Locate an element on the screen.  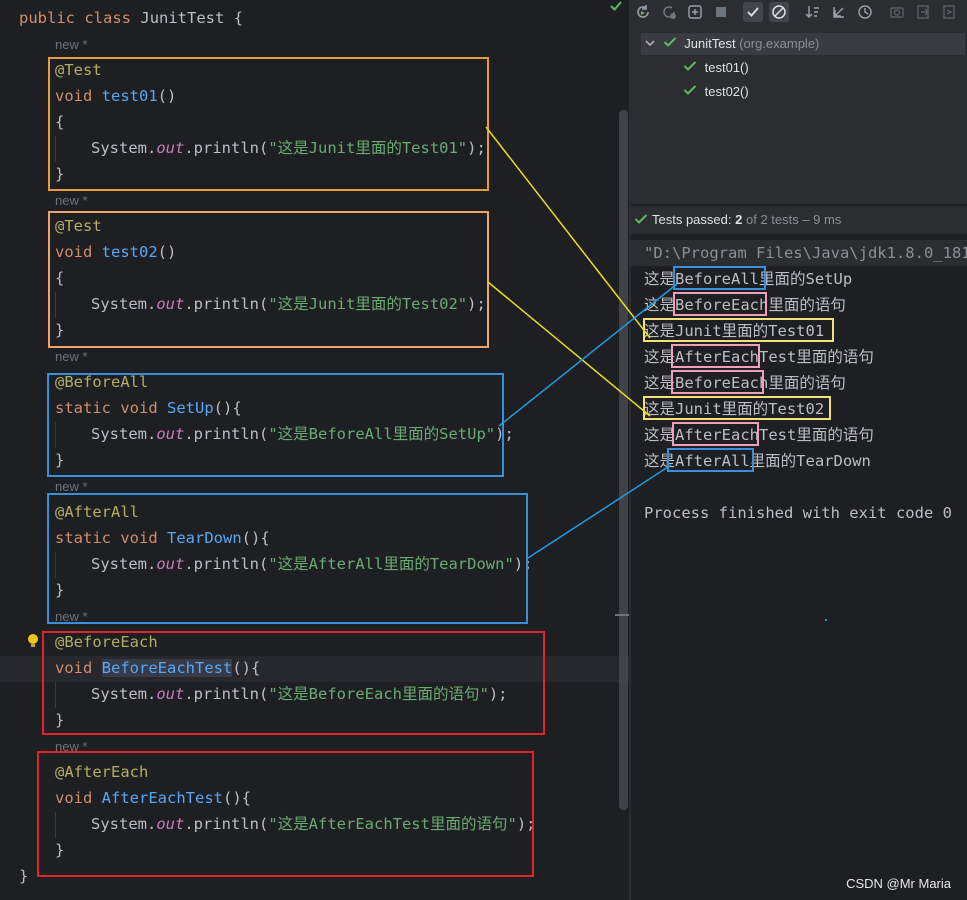
screenshot-icon is located at coordinates (897, 12).